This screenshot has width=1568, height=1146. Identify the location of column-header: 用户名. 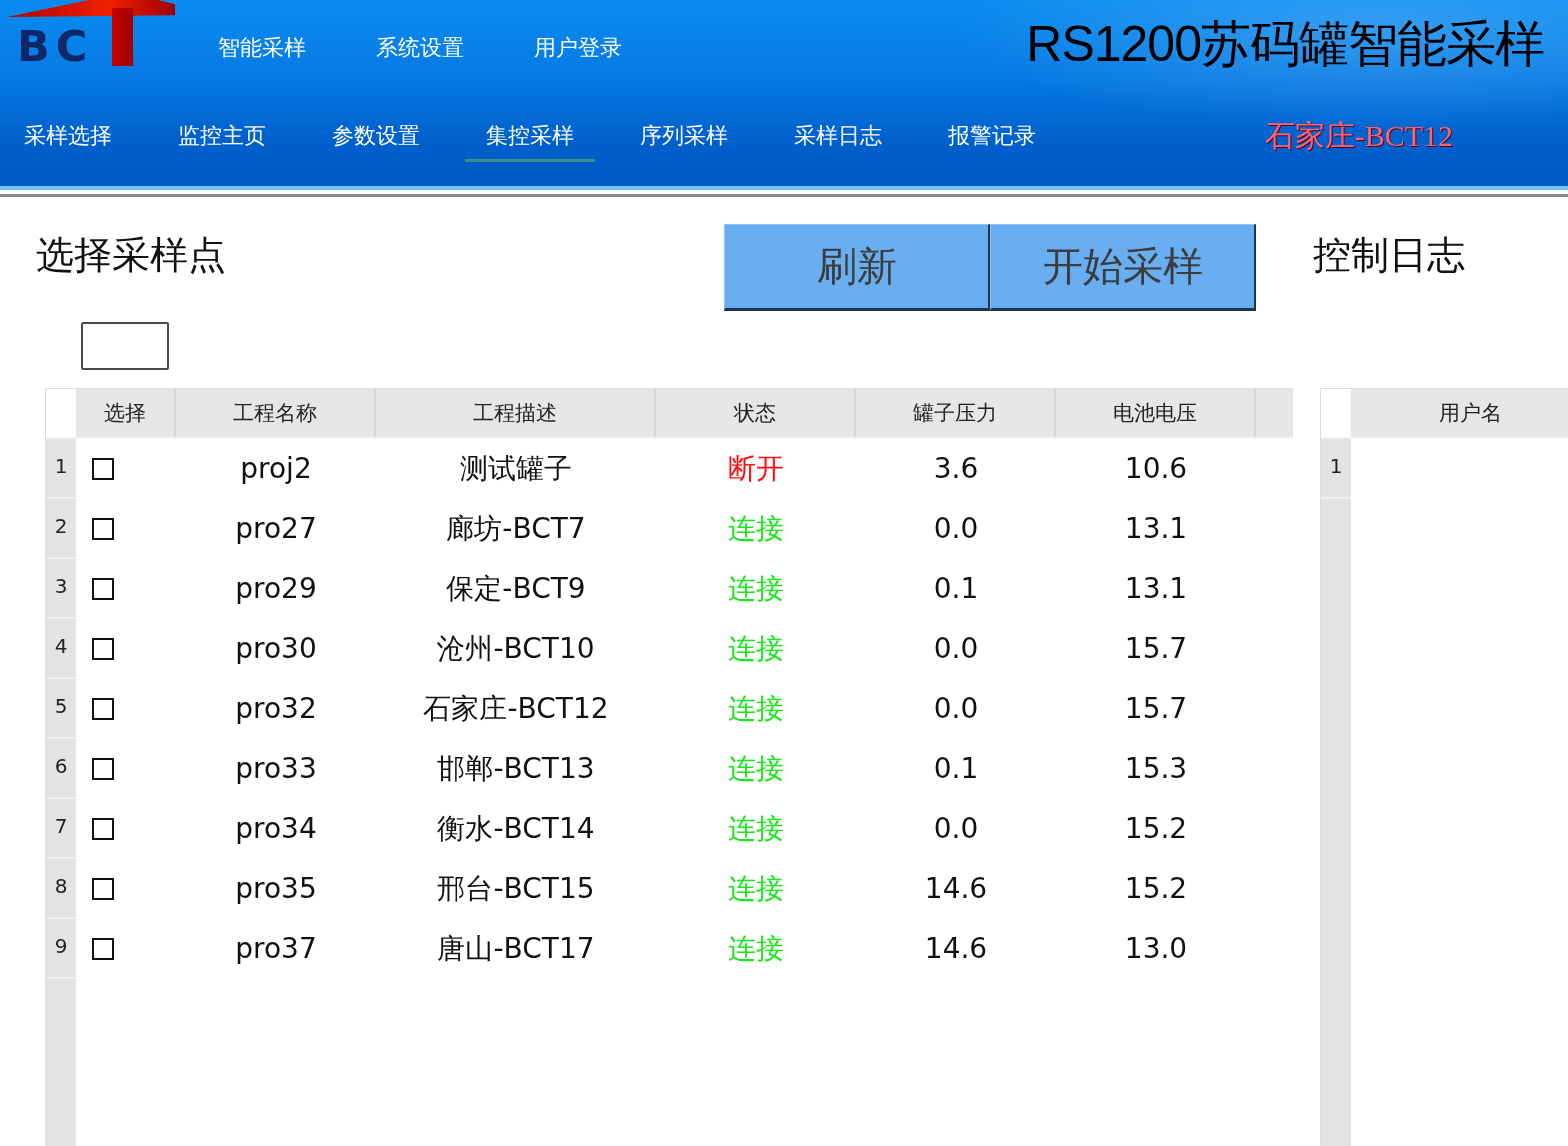
(1470, 413).